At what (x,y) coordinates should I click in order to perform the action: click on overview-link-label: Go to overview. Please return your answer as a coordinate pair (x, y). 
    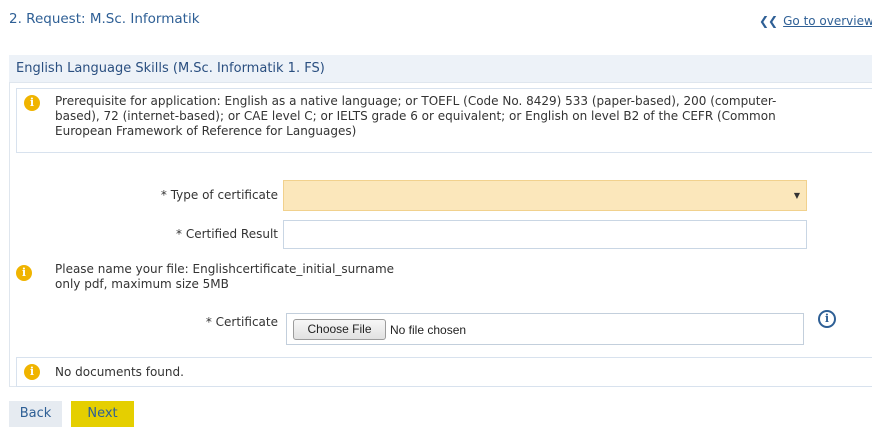
    Looking at the image, I should click on (827, 21).